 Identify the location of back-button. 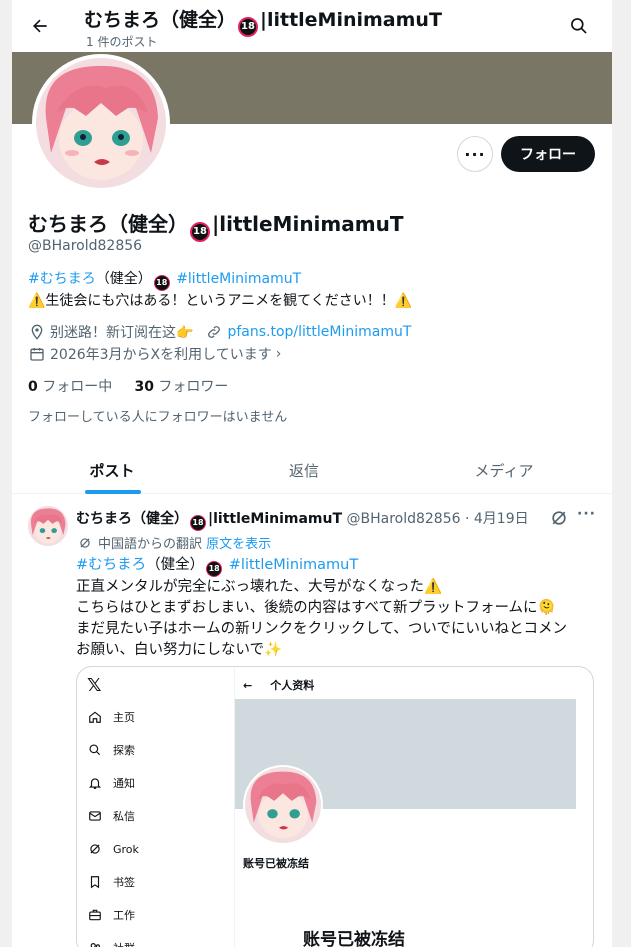
(40, 26).